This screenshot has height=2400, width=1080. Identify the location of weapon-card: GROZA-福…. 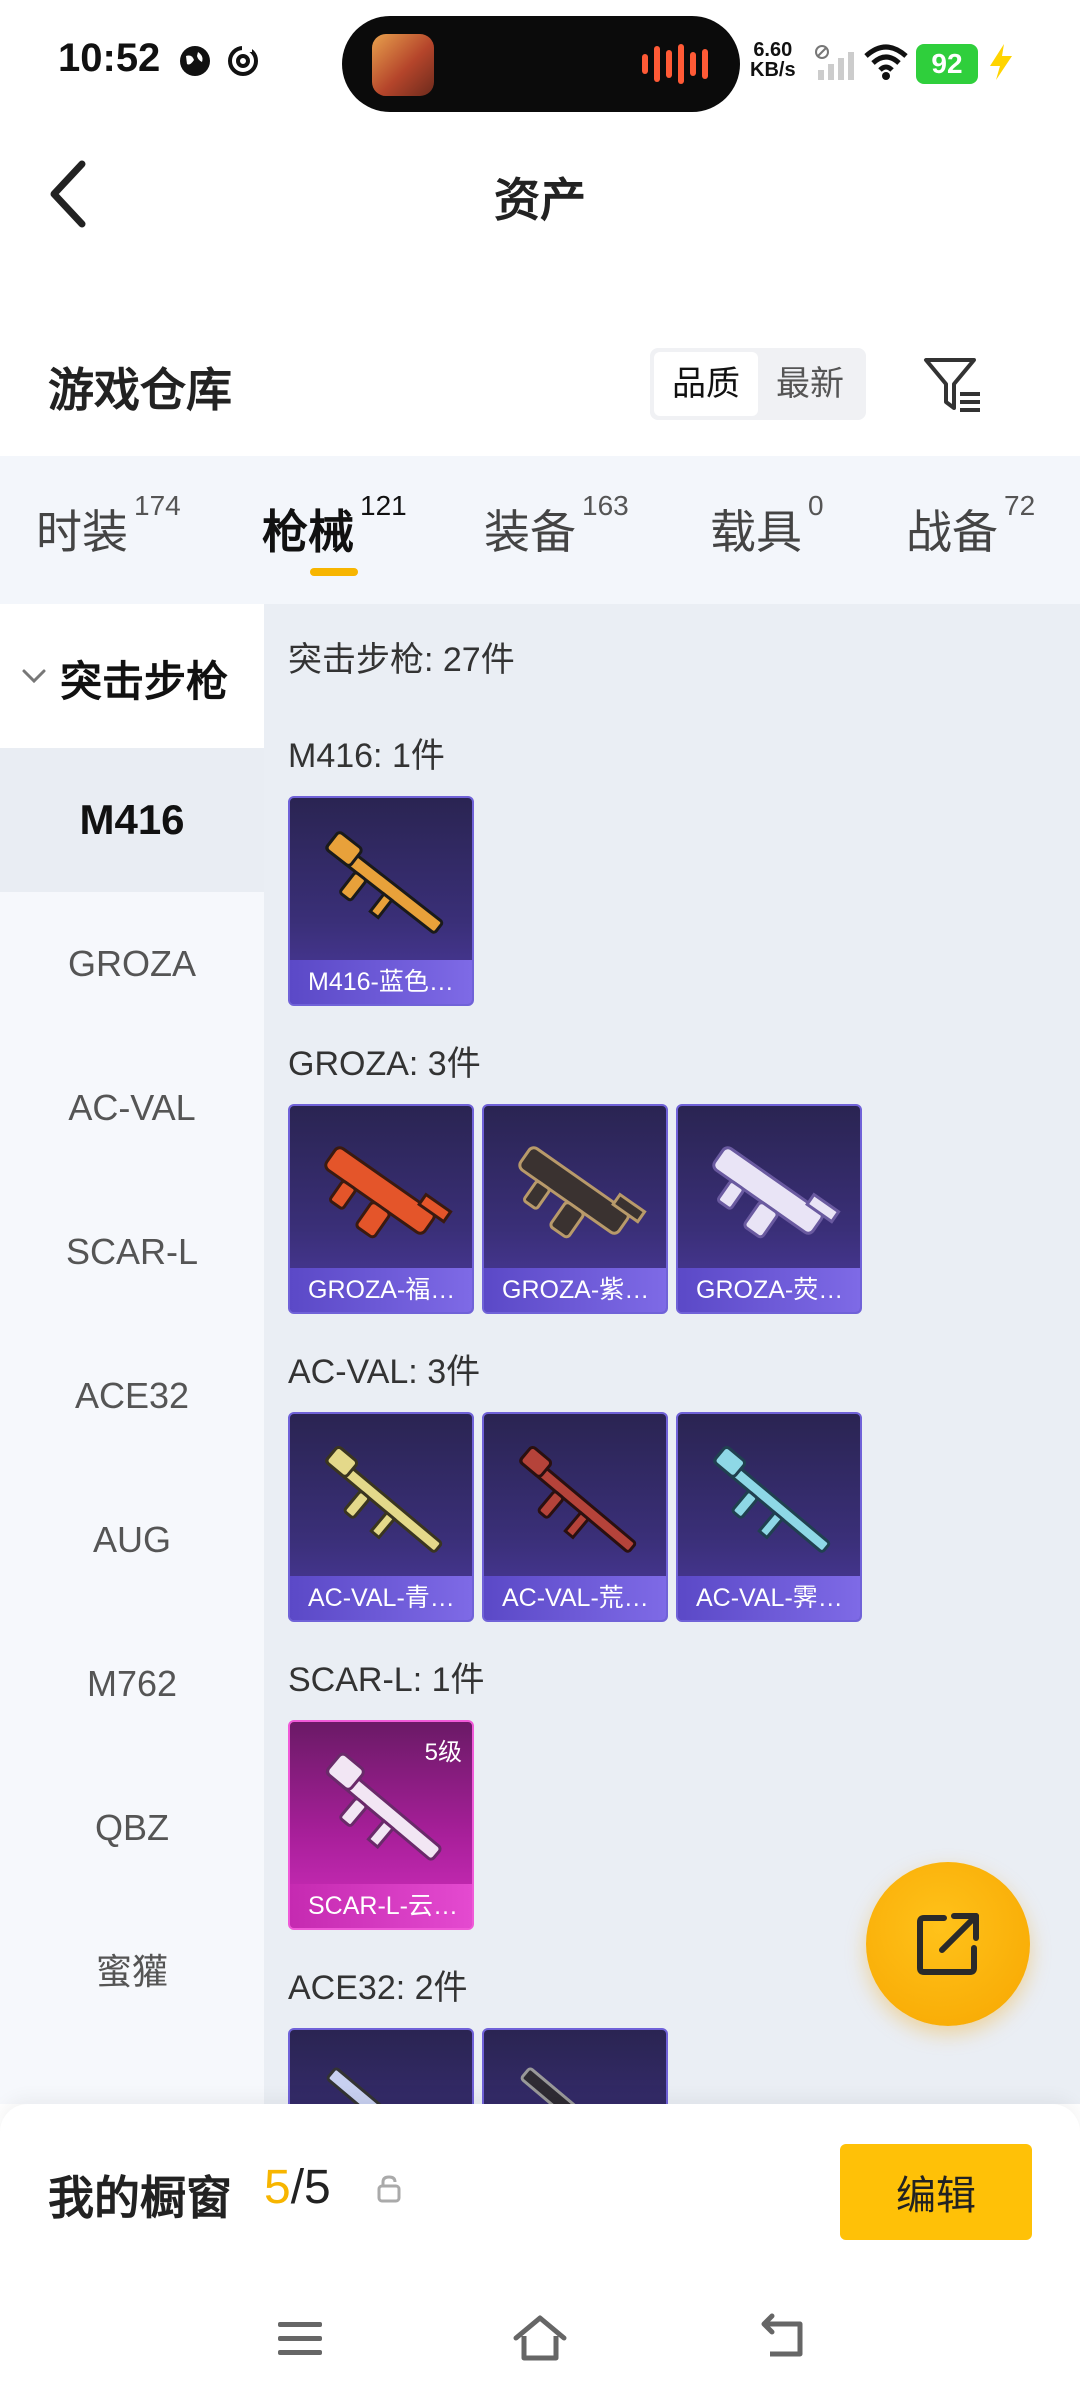
(381, 1209).